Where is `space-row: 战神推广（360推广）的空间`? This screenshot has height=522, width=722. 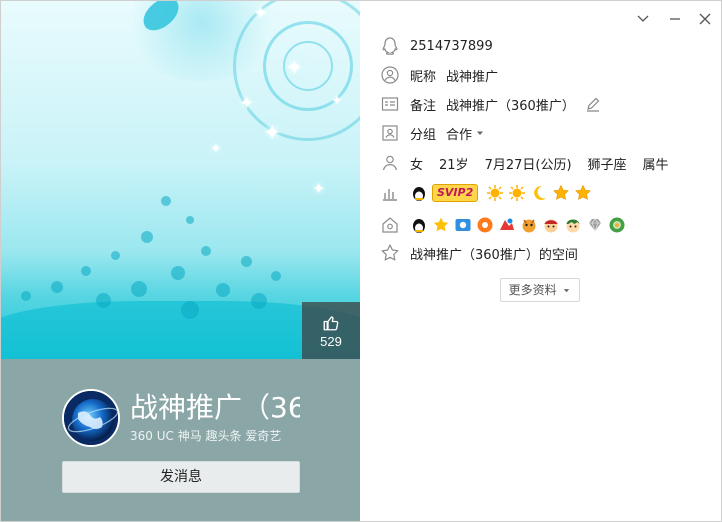 space-row: 战神推广（360推广）的空间 is located at coordinates (479, 253).